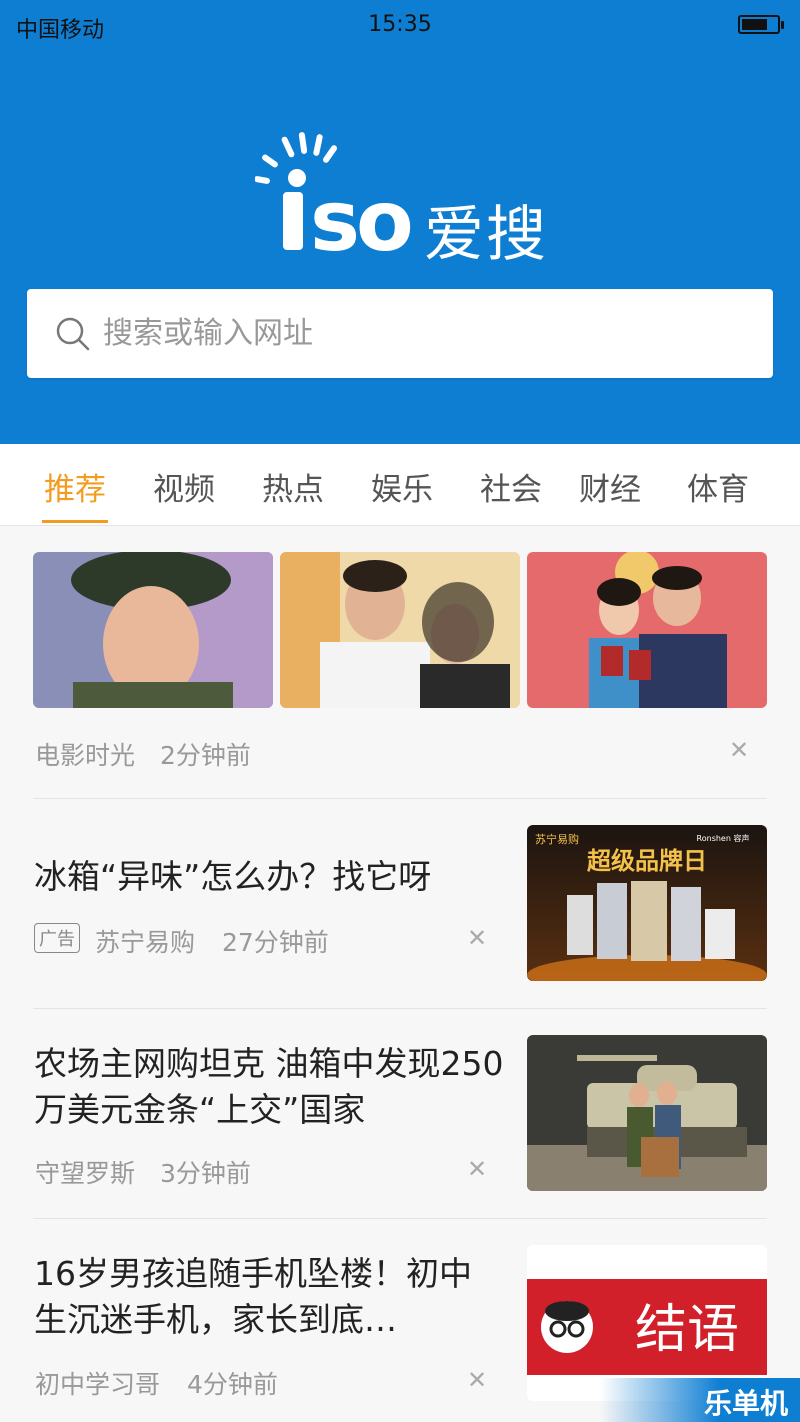 Image resolution: width=800 pixels, height=1422 pixels. What do you see at coordinates (723, 838) in the screenshot?
I see `ad-corner-text: Ronshen 容声` at bounding box center [723, 838].